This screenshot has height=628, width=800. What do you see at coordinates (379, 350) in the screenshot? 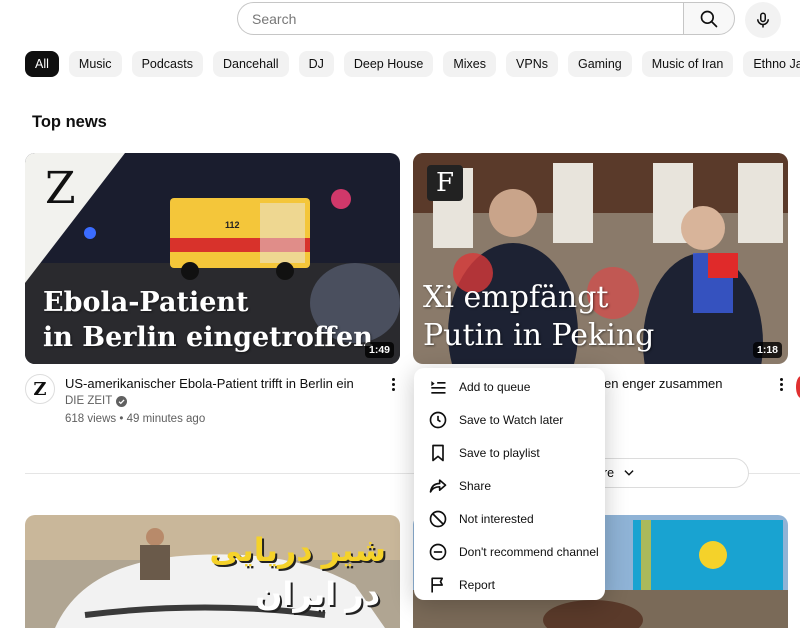
I see `video-duration: 1:49` at bounding box center [379, 350].